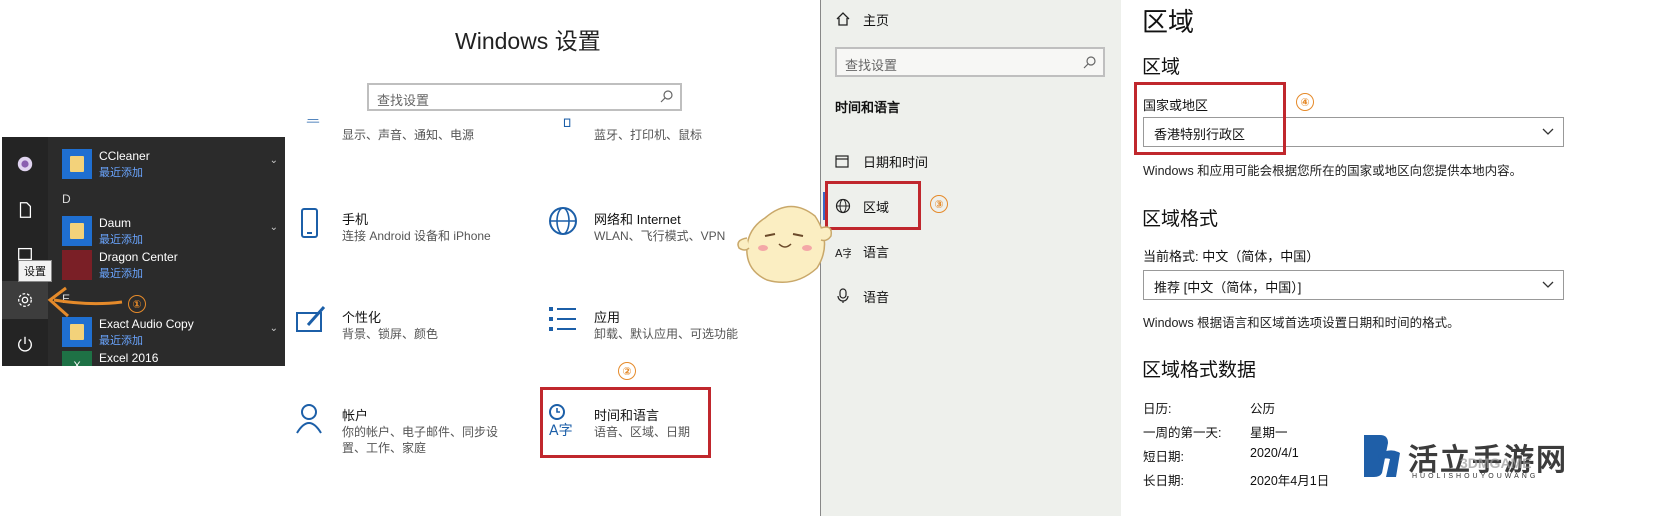 The height and width of the screenshot is (516, 1670). I want to click on power-button, so click(25, 344).